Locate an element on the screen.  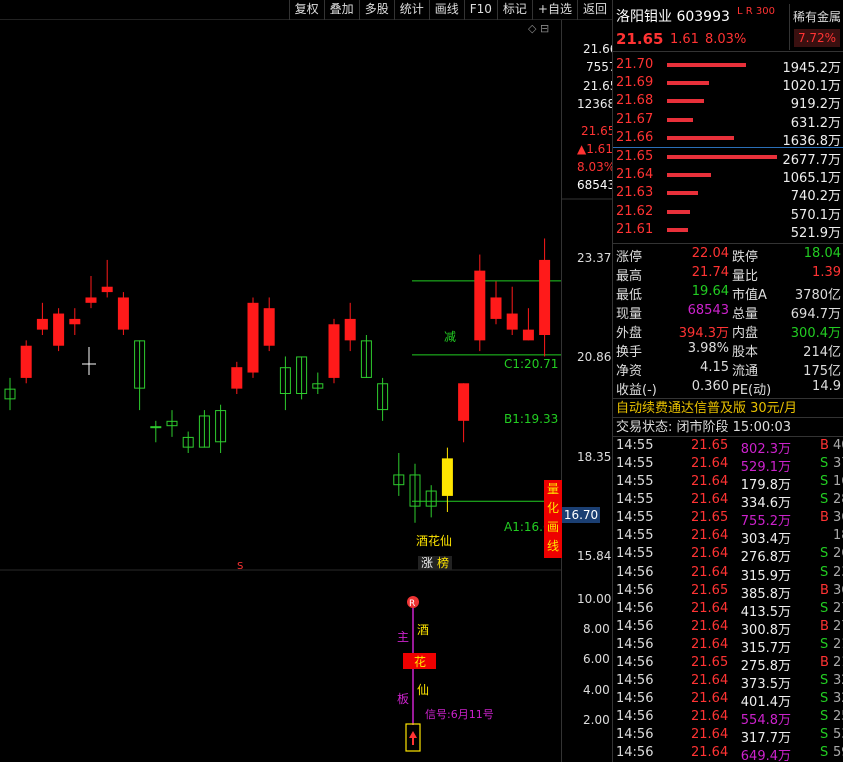
ask-row: 21.69 1020.1万 is located at coordinates (728, 84).